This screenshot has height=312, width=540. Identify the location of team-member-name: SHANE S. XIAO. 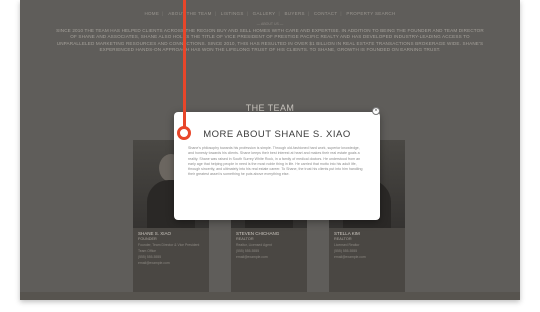
(155, 233).